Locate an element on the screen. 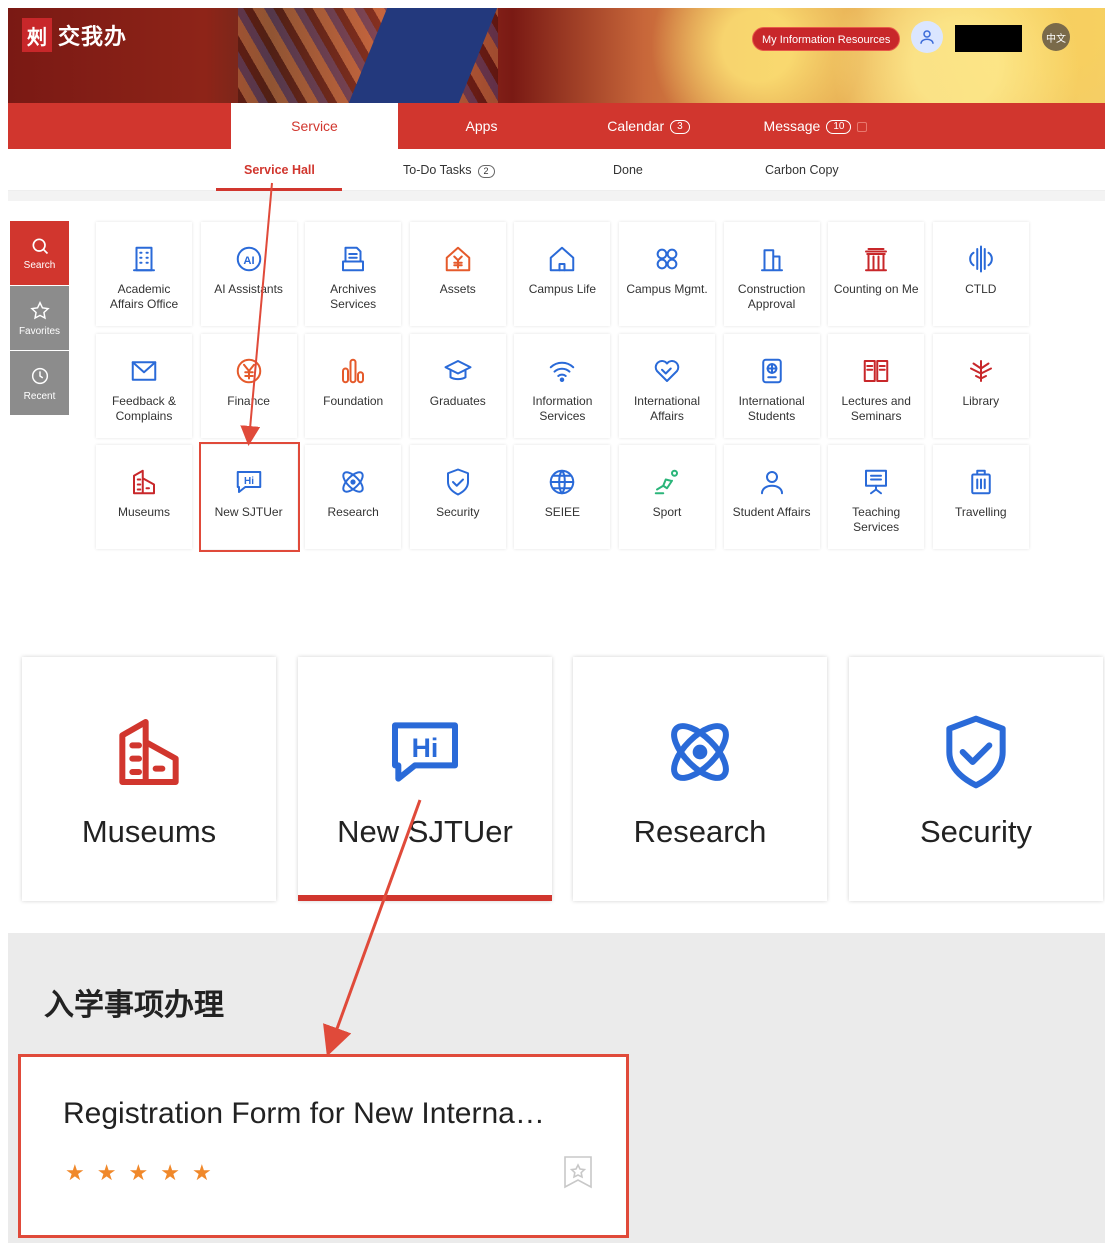  service-tile-label: Campus Mgmt. is located at coordinates (667, 289).